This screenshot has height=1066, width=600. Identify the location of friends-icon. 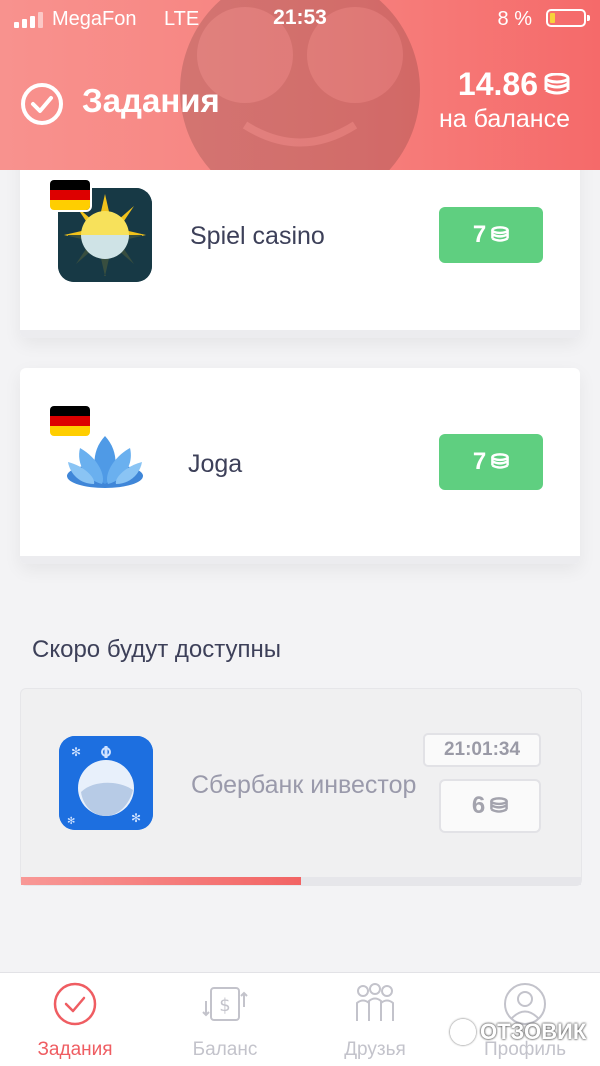
(375, 1002).